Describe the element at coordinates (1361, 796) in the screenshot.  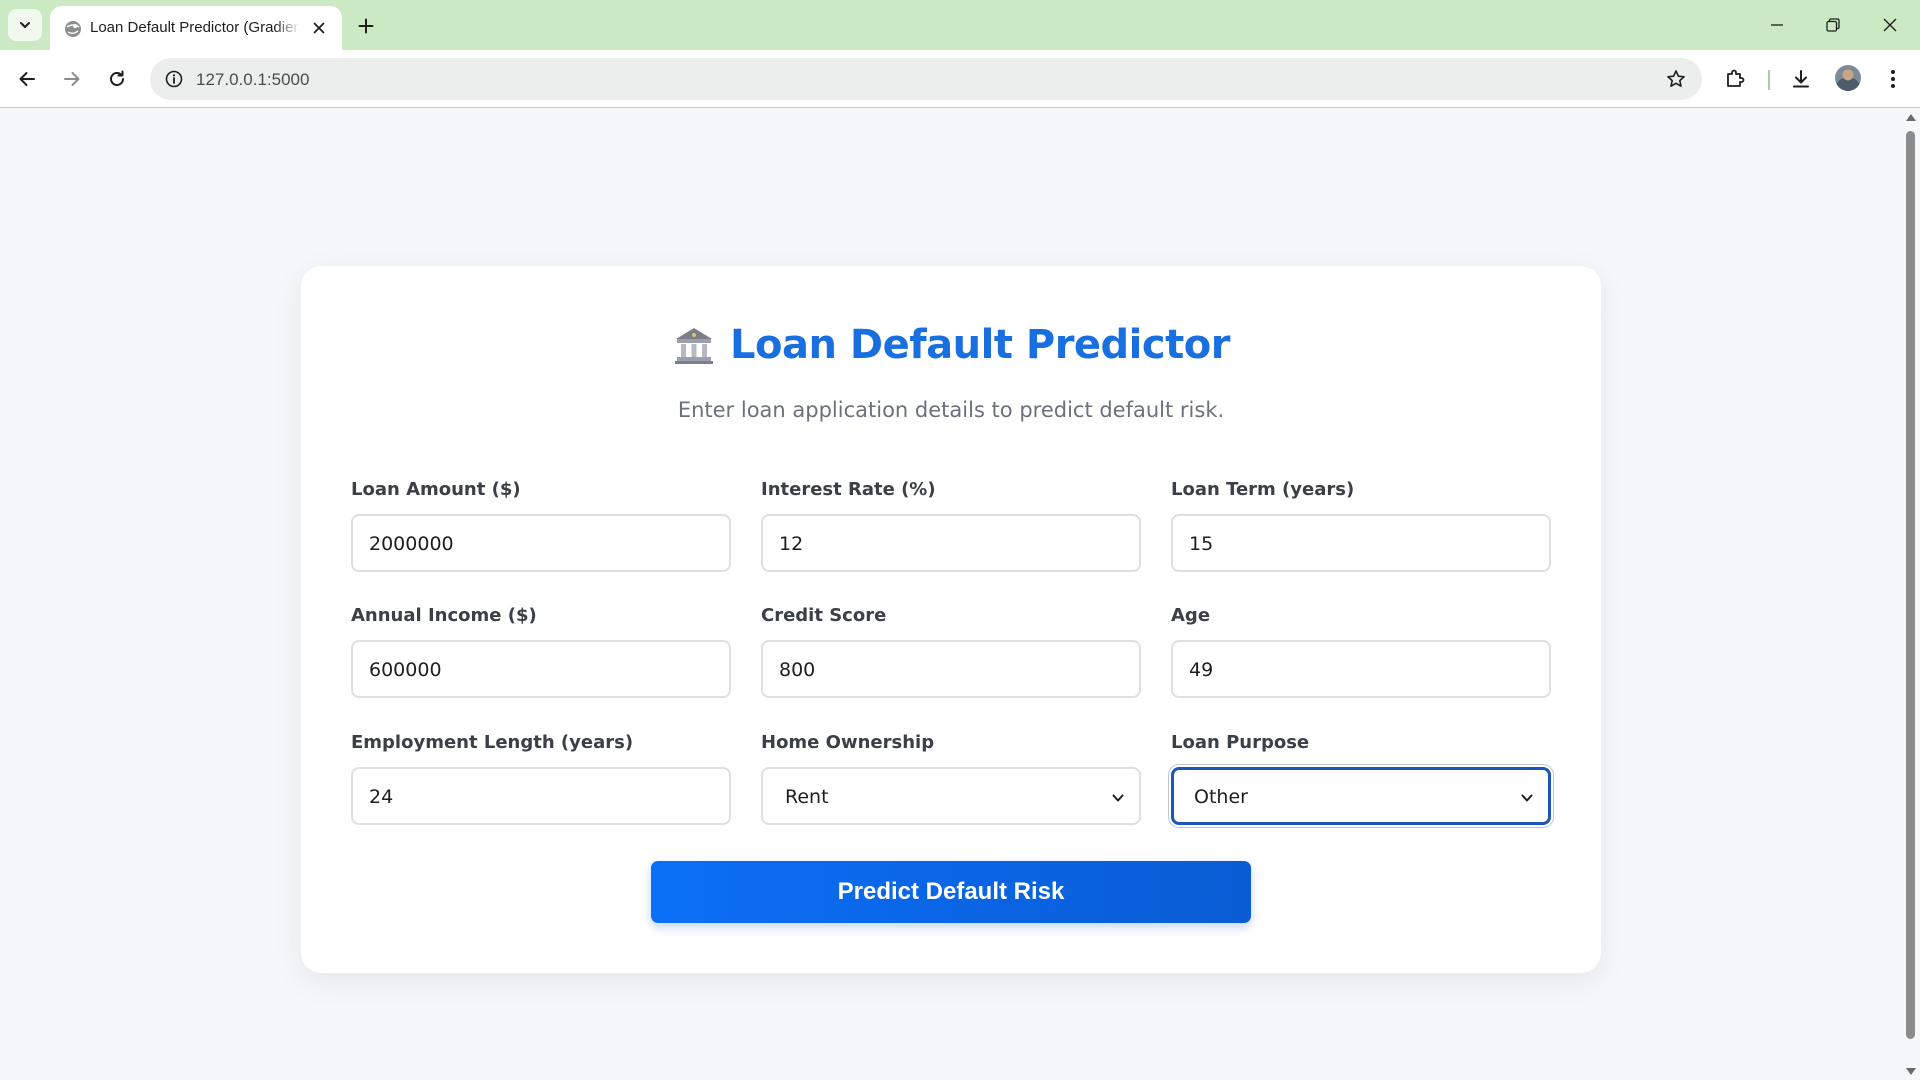
I see `loan-purpose-select: Other` at that location.